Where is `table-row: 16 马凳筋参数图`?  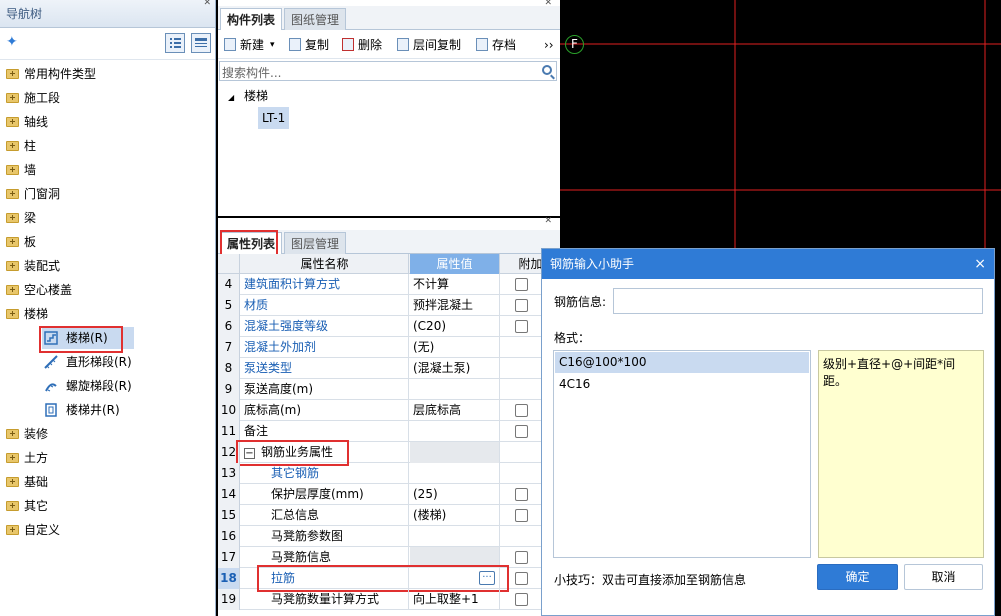
table-row: 16 马凳筋参数图 is located at coordinates (389, 536).